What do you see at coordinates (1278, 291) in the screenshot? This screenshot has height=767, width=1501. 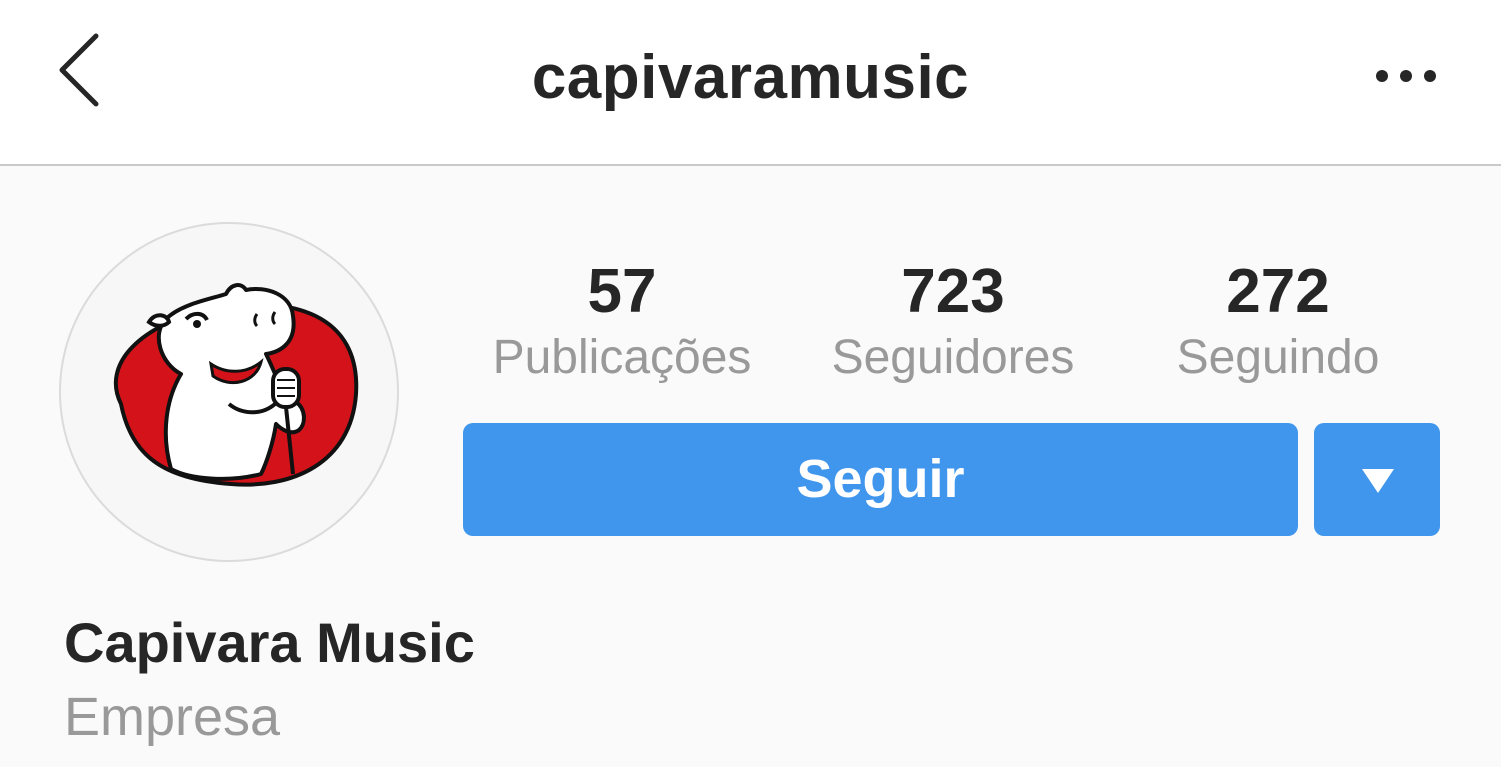 I see `following-count: 272` at bounding box center [1278, 291].